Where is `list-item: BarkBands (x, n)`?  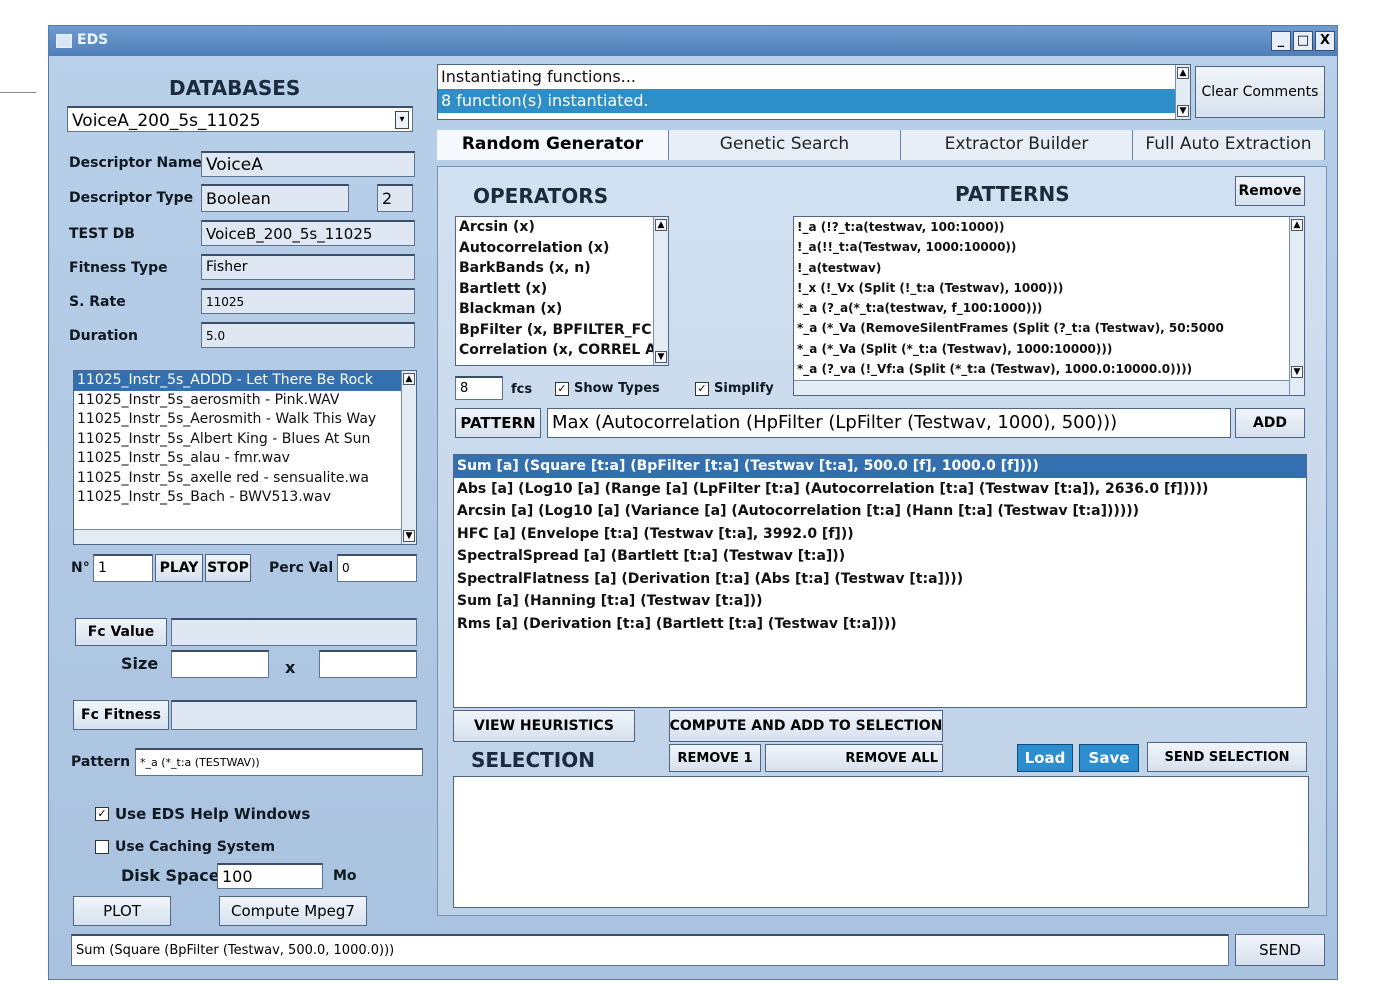
list-item: BarkBands (x, n) is located at coordinates (562, 268).